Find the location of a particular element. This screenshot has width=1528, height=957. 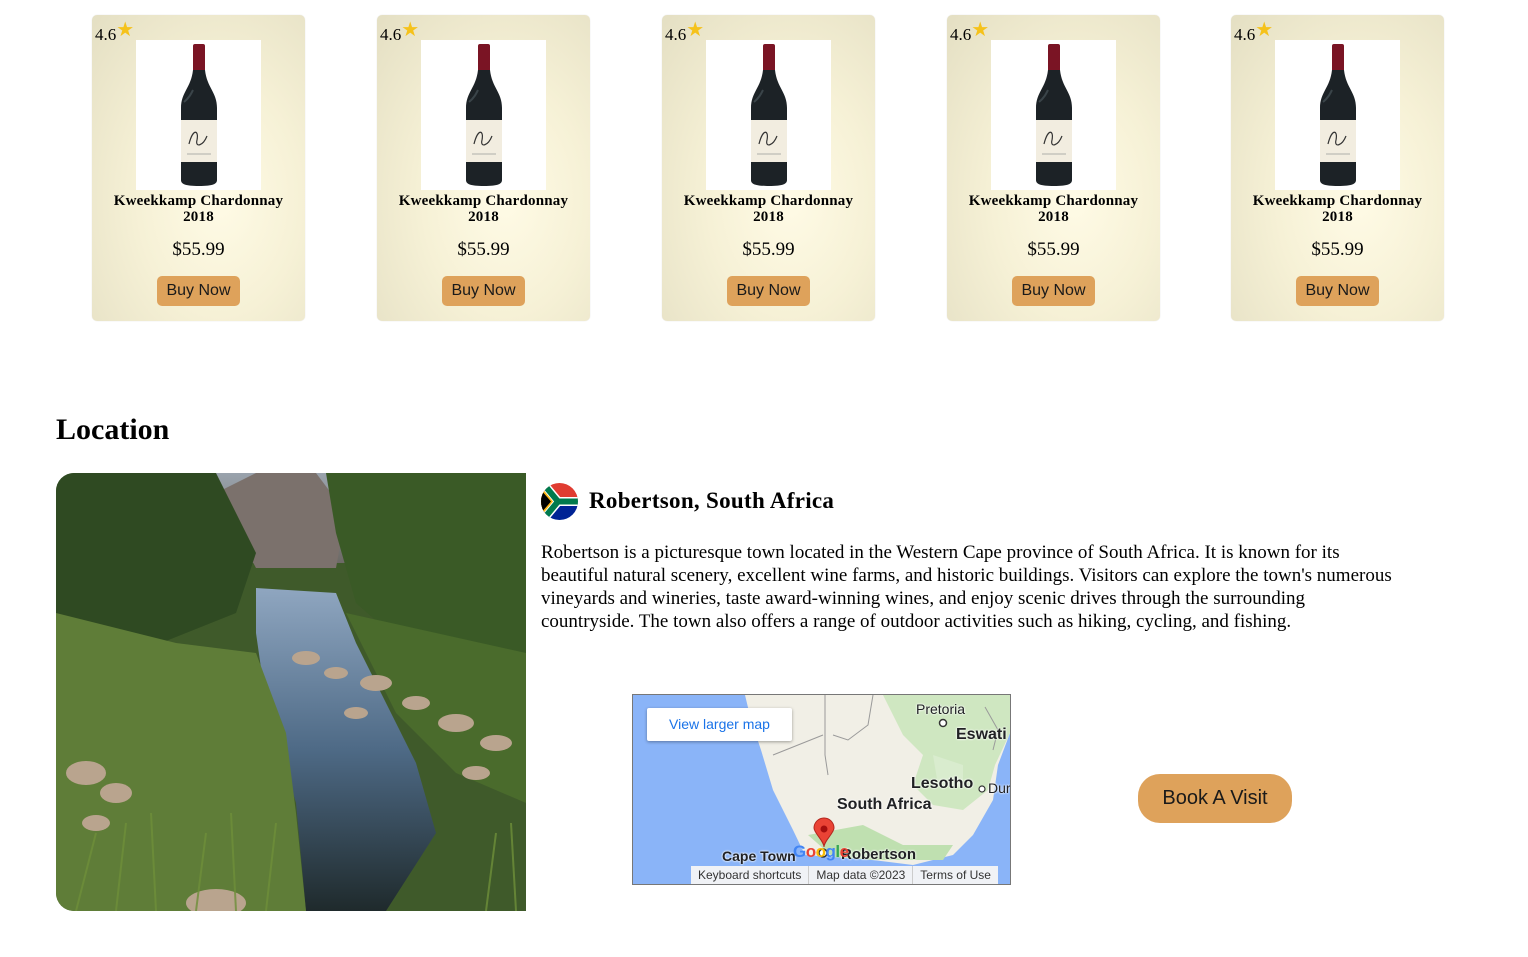

map-label-pretoria: Pretoria is located at coordinates (941, 709).